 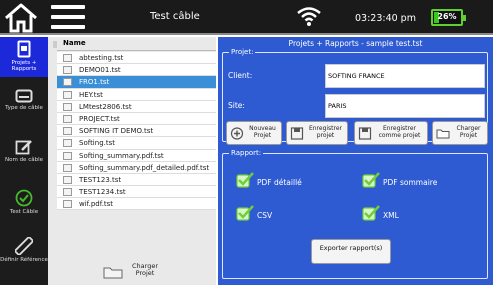 I want to click on file-name: TEST1234.tst, so click(x=102, y=192).